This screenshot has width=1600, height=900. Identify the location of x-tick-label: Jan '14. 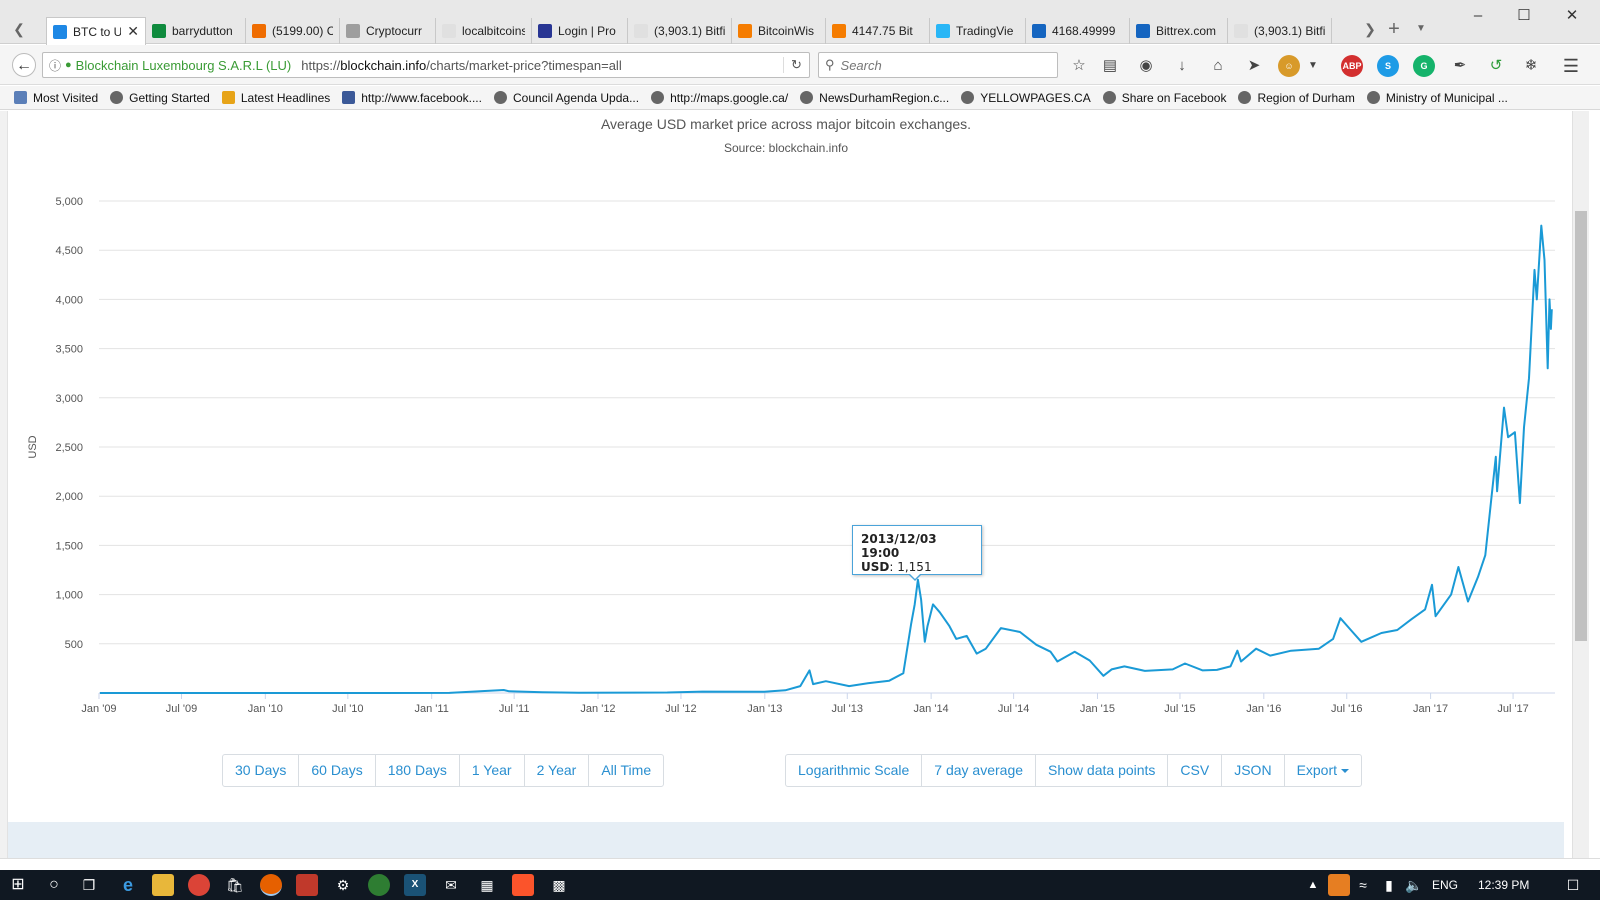
(931, 709).